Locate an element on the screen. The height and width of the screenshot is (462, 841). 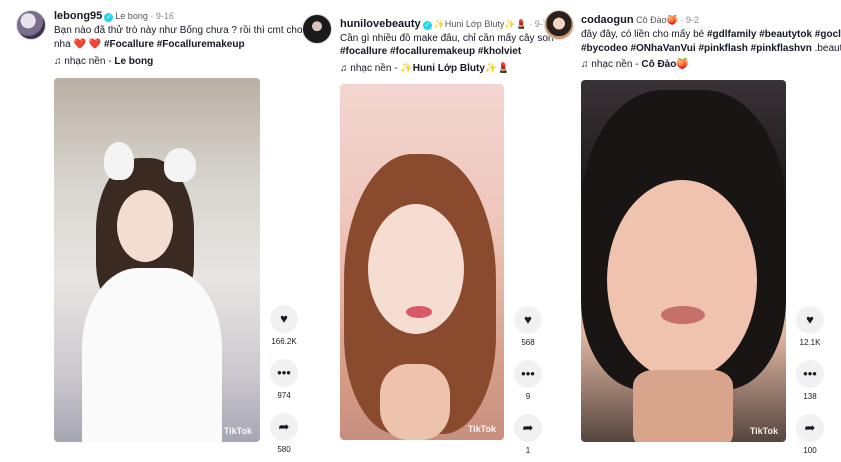
nickname: Le bong is located at coordinates (131, 16).